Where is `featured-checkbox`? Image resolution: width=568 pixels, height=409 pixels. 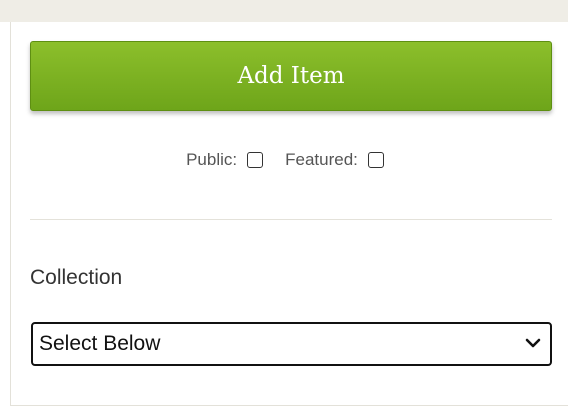 featured-checkbox is located at coordinates (375, 160).